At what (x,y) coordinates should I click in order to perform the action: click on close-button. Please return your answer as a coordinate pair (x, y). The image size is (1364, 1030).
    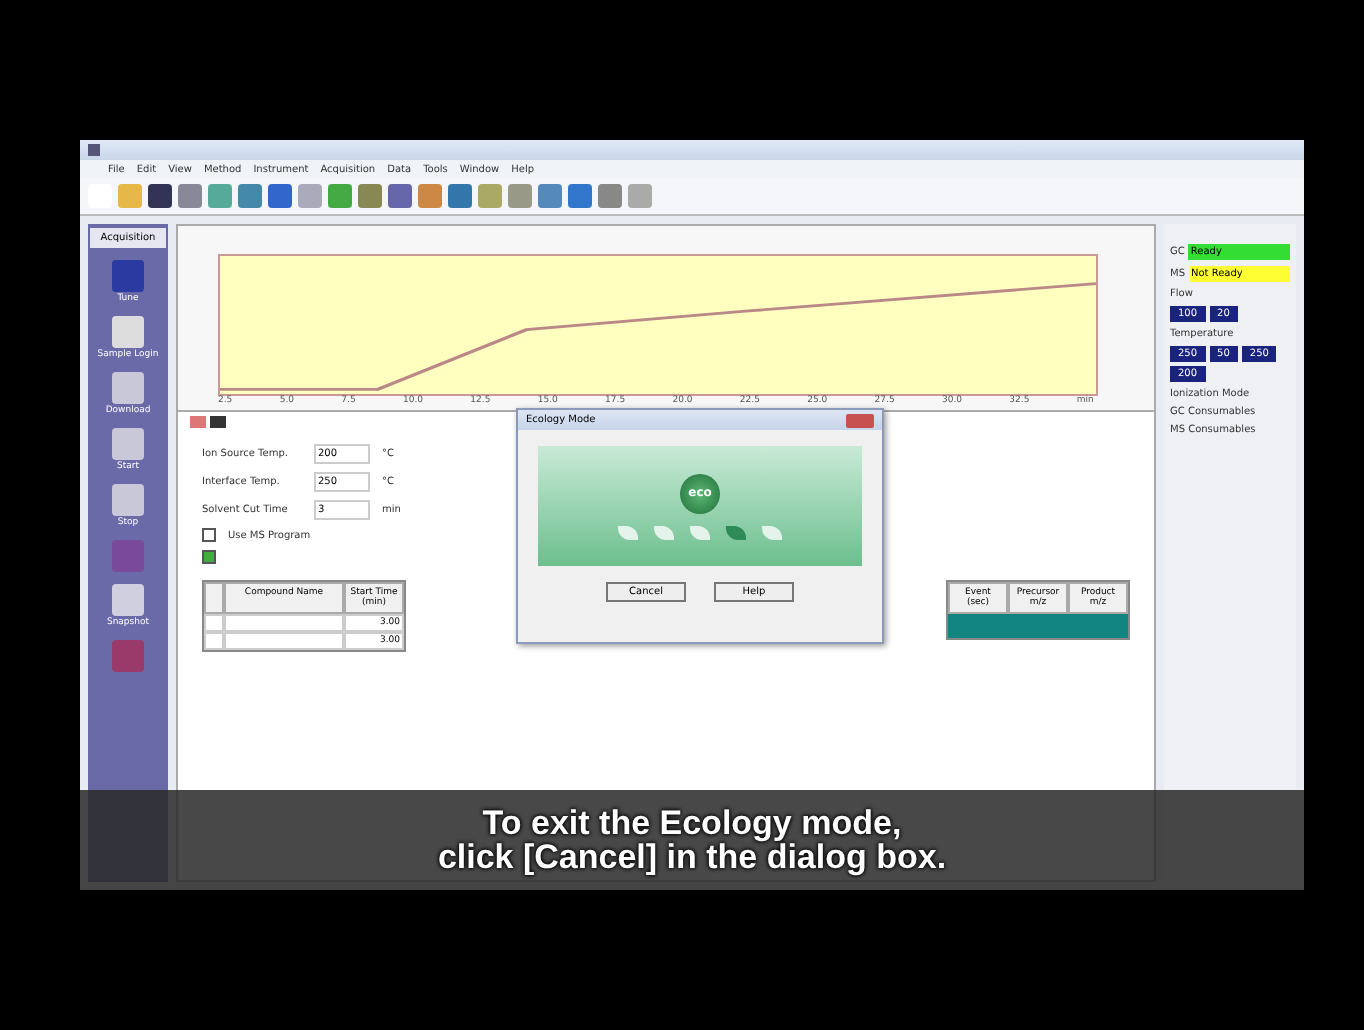
    Looking at the image, I should click on (860, 420).